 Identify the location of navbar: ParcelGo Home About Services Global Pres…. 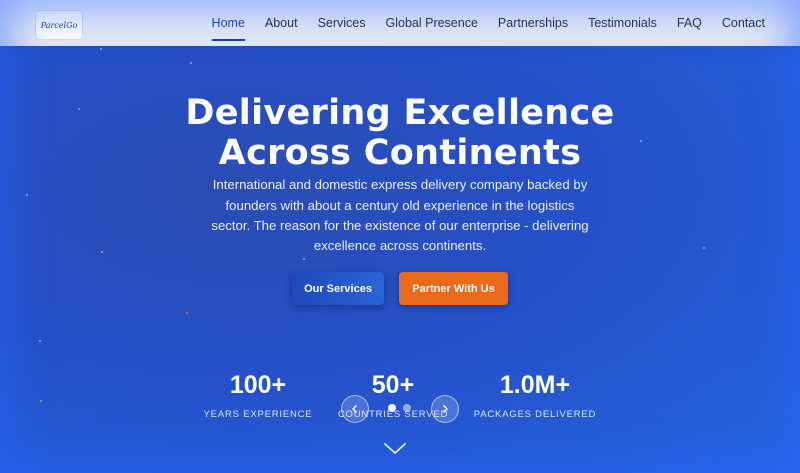
(400, 23).